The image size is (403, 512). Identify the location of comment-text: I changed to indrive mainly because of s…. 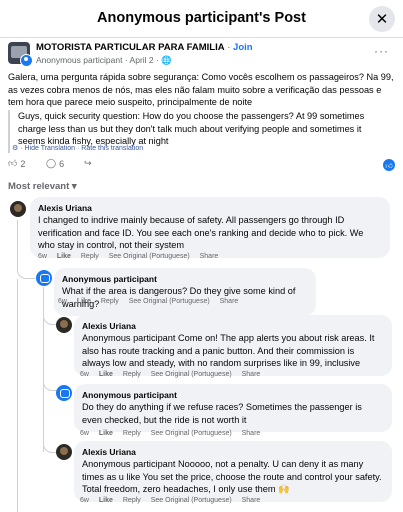
(201, 232).